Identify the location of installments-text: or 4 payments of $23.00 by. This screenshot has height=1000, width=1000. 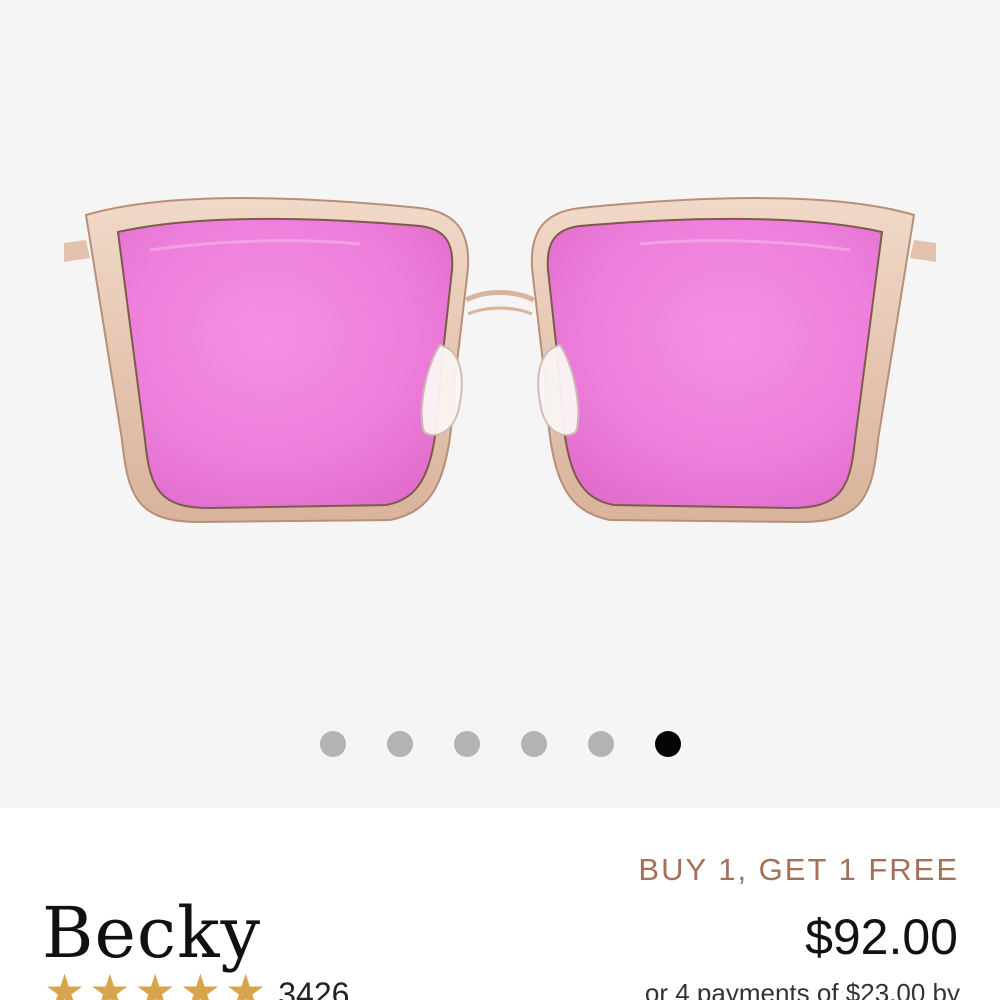
(802, 989).